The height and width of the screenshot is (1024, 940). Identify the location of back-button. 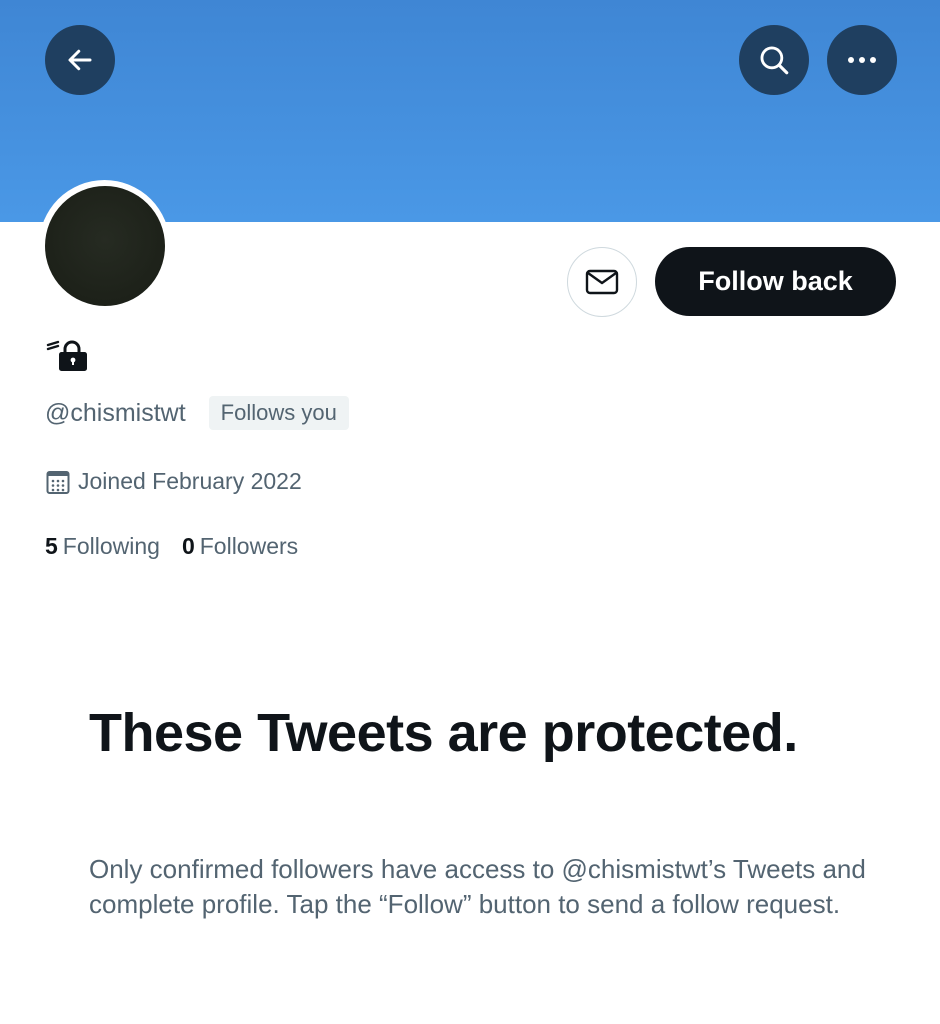
(80, 60).